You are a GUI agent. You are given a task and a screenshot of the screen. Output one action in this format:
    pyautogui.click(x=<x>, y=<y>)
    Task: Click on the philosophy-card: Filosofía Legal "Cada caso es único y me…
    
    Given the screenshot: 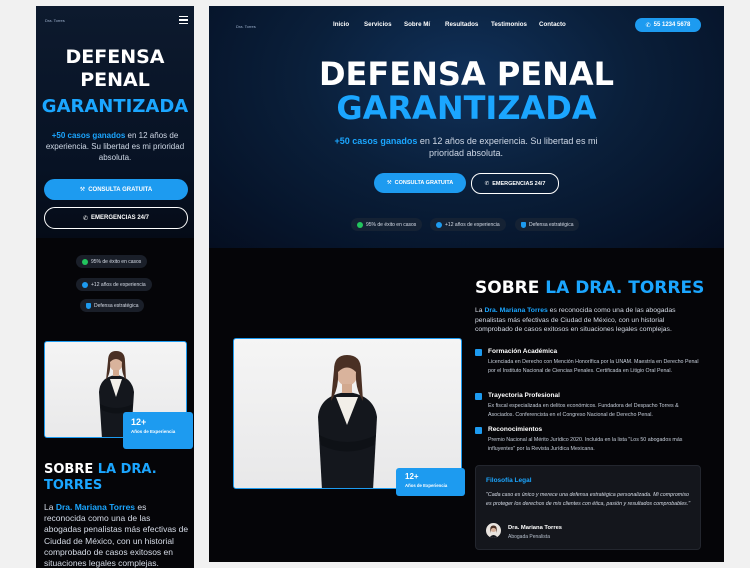 What is the action you would take?
    pyautogui.click(x=588, y=507)
    